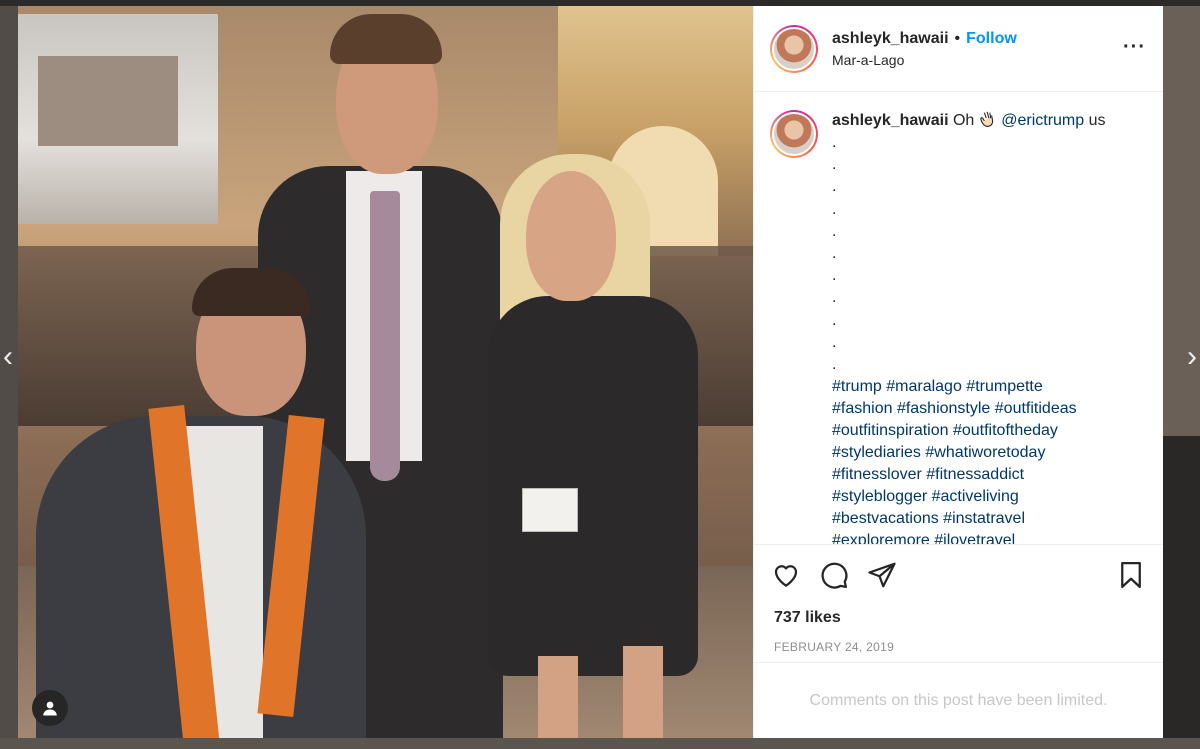 The image size is (1200, 749). I want to click on comment-button, so click(834, 575).